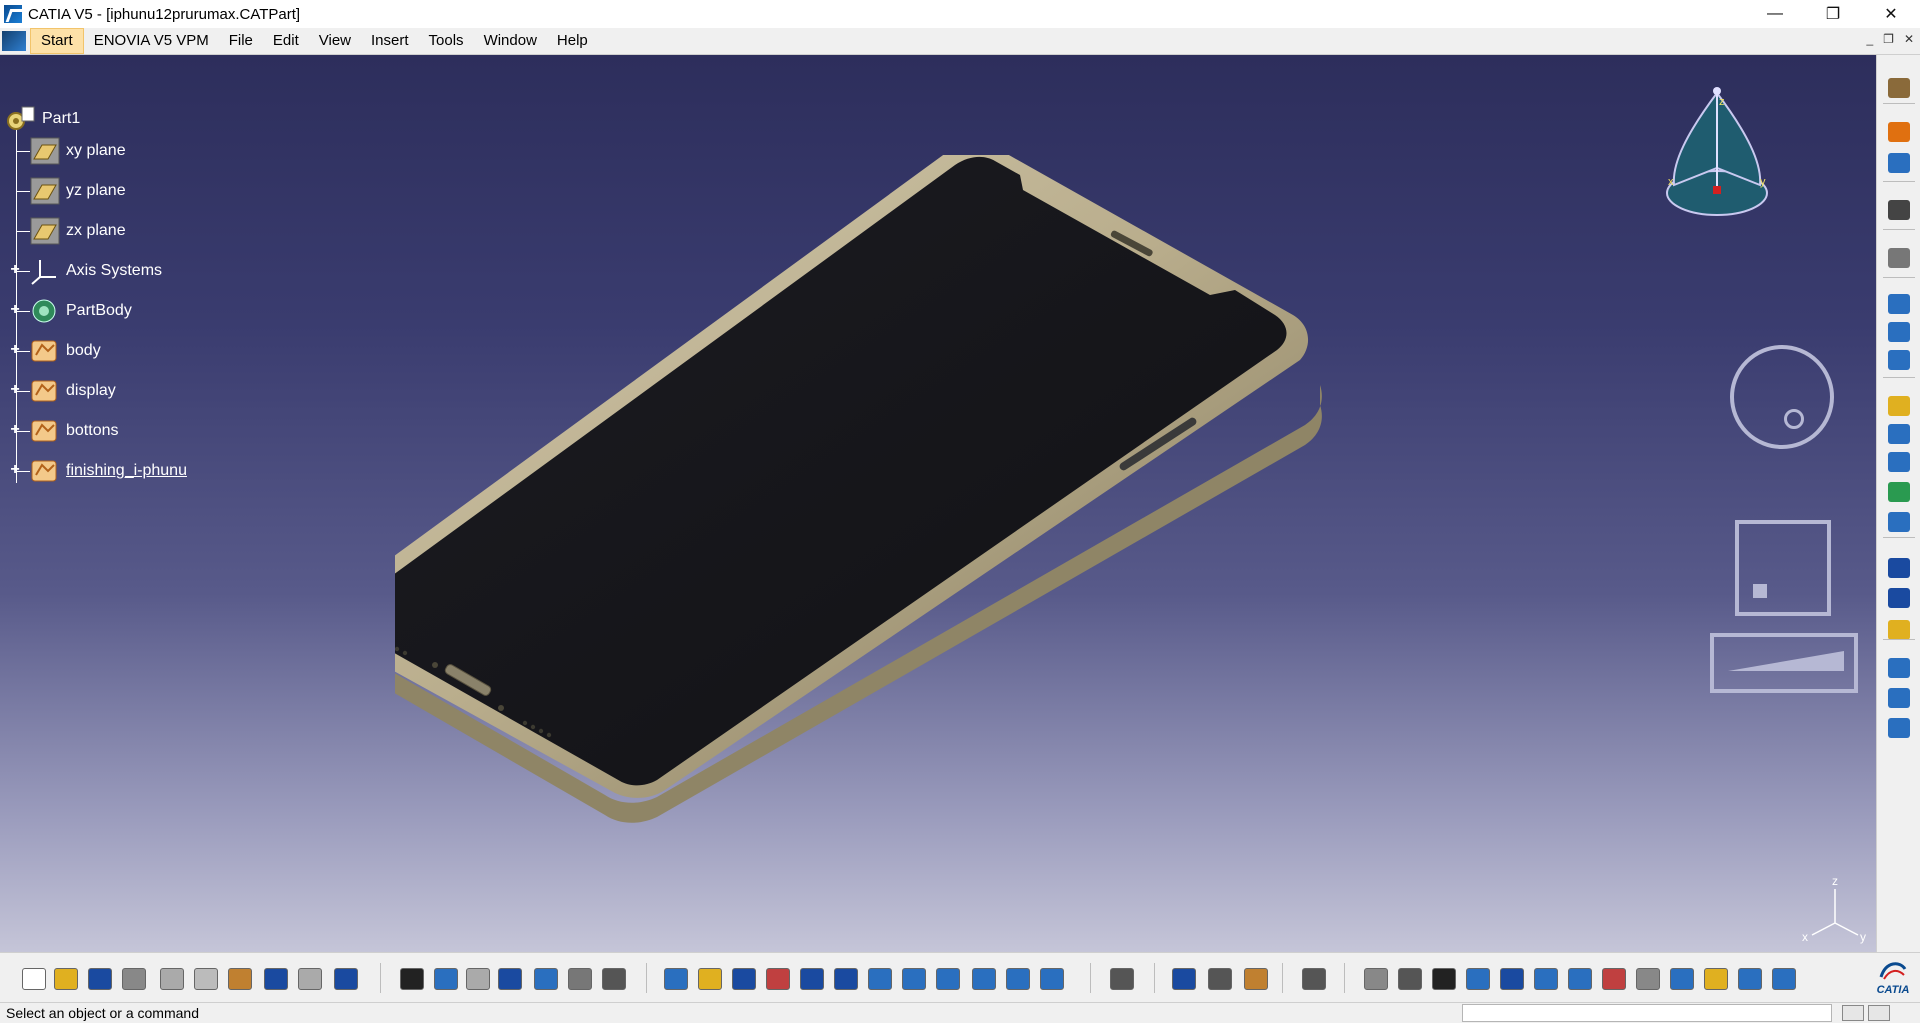  Describe the element at coordinates (412, 979) in the screenshot. I see `formula-icon` at that location.